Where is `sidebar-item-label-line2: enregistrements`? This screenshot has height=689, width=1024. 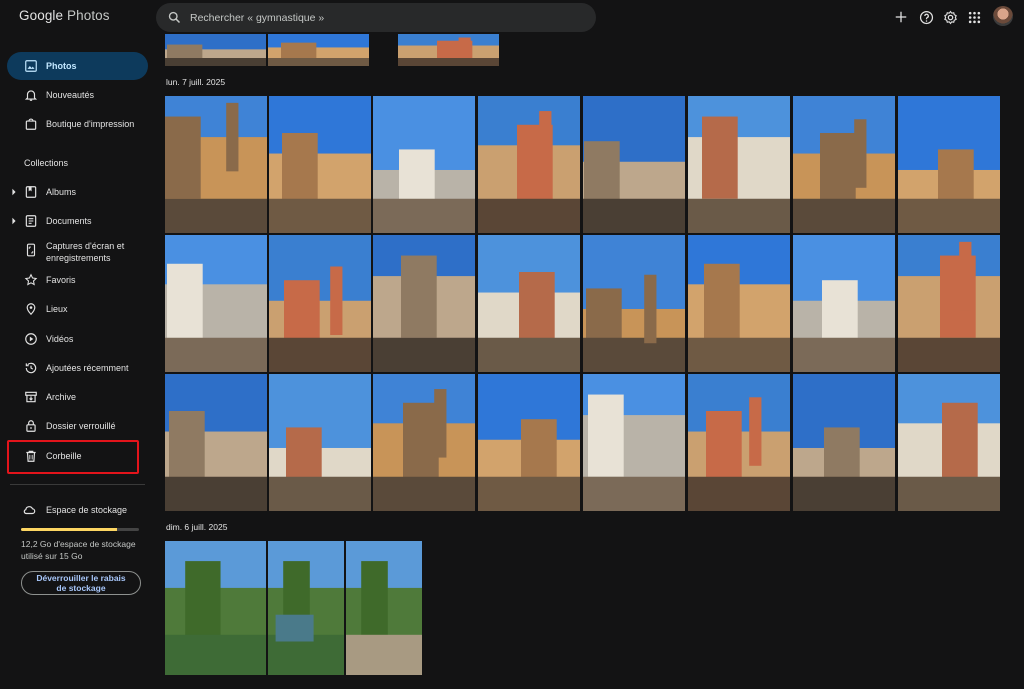
sidebar-item-label-line2: enregistrements is located at coordinates (78, 258).